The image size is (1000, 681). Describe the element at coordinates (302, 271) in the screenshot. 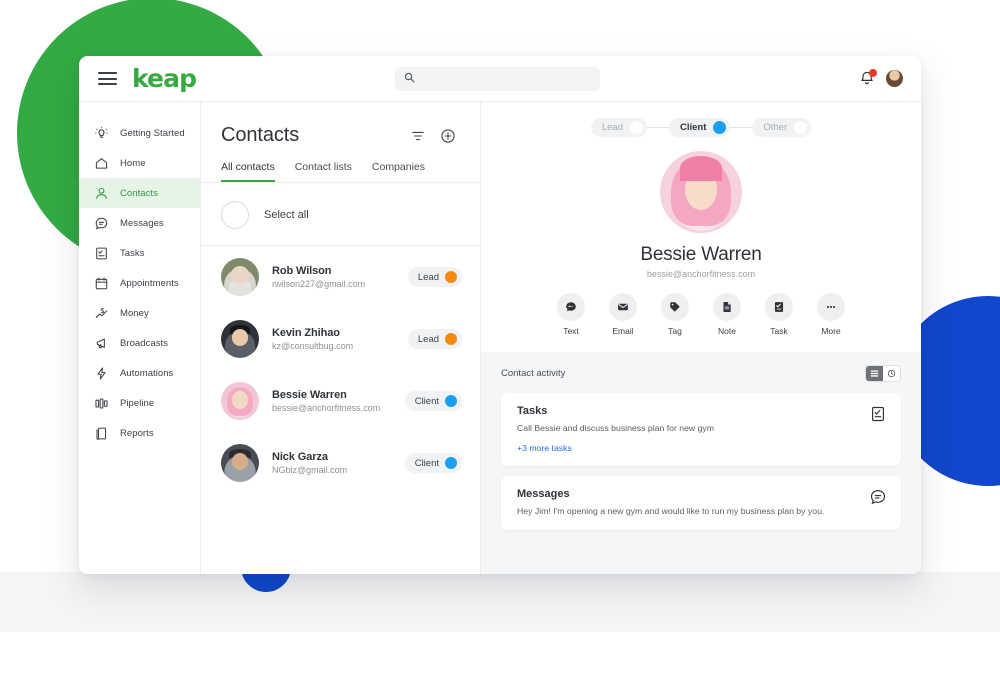

I see `contact-name: Rob Wilson` at that location.